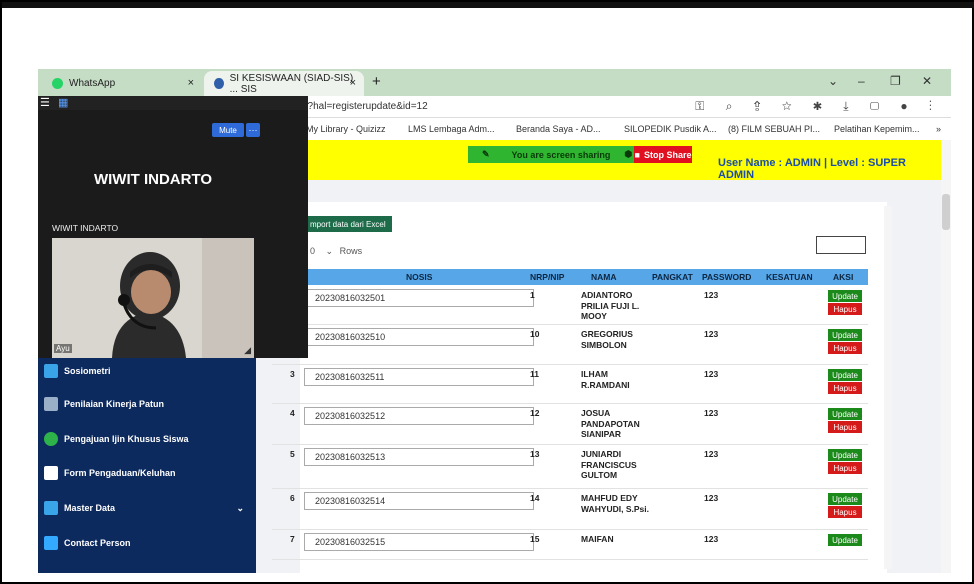  Describe the element at coordinates (946, 356) in the screenshot. I see `page-scrollbar` at that location.